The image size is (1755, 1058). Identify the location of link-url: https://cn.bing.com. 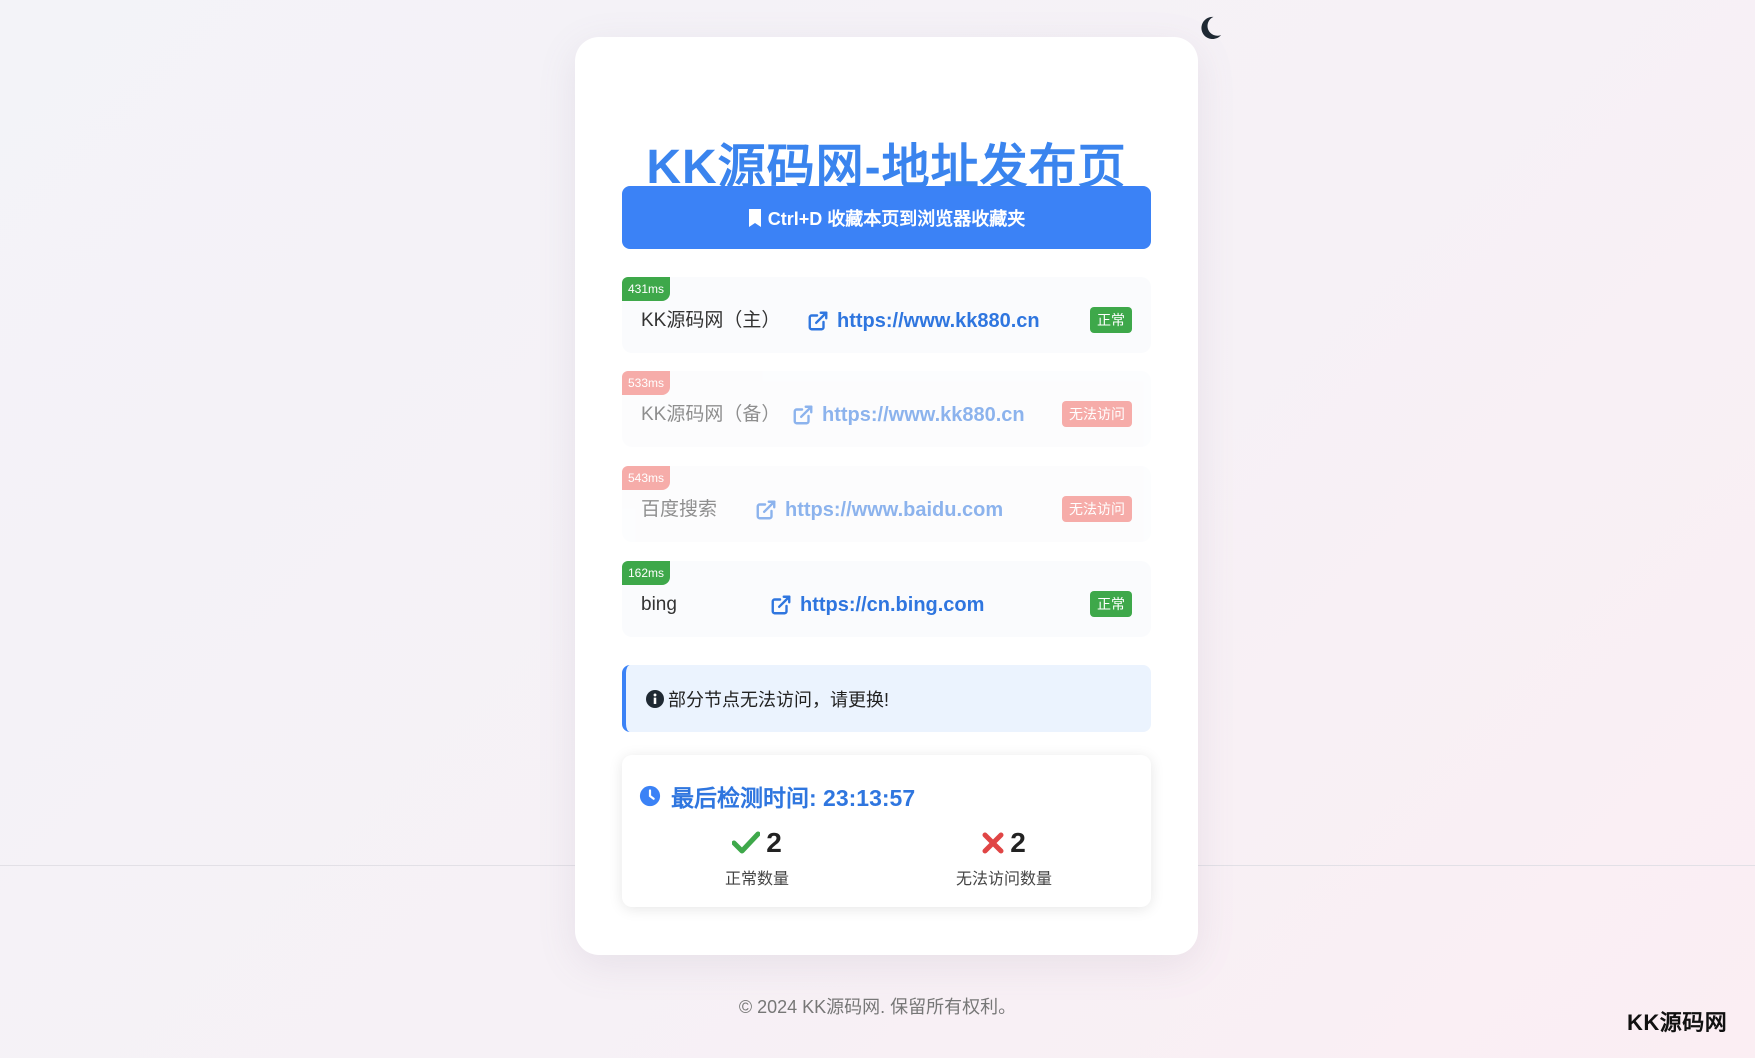
(877, 599).